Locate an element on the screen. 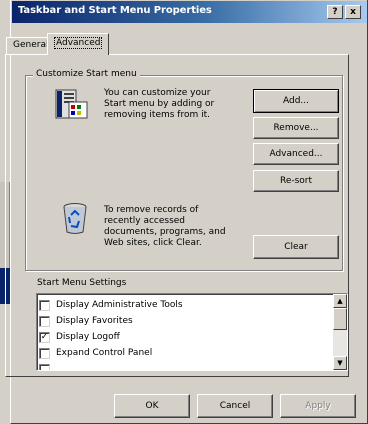 This screenshot has height=424, width=368. ok-button: OK is located at coordinates (152, 406).